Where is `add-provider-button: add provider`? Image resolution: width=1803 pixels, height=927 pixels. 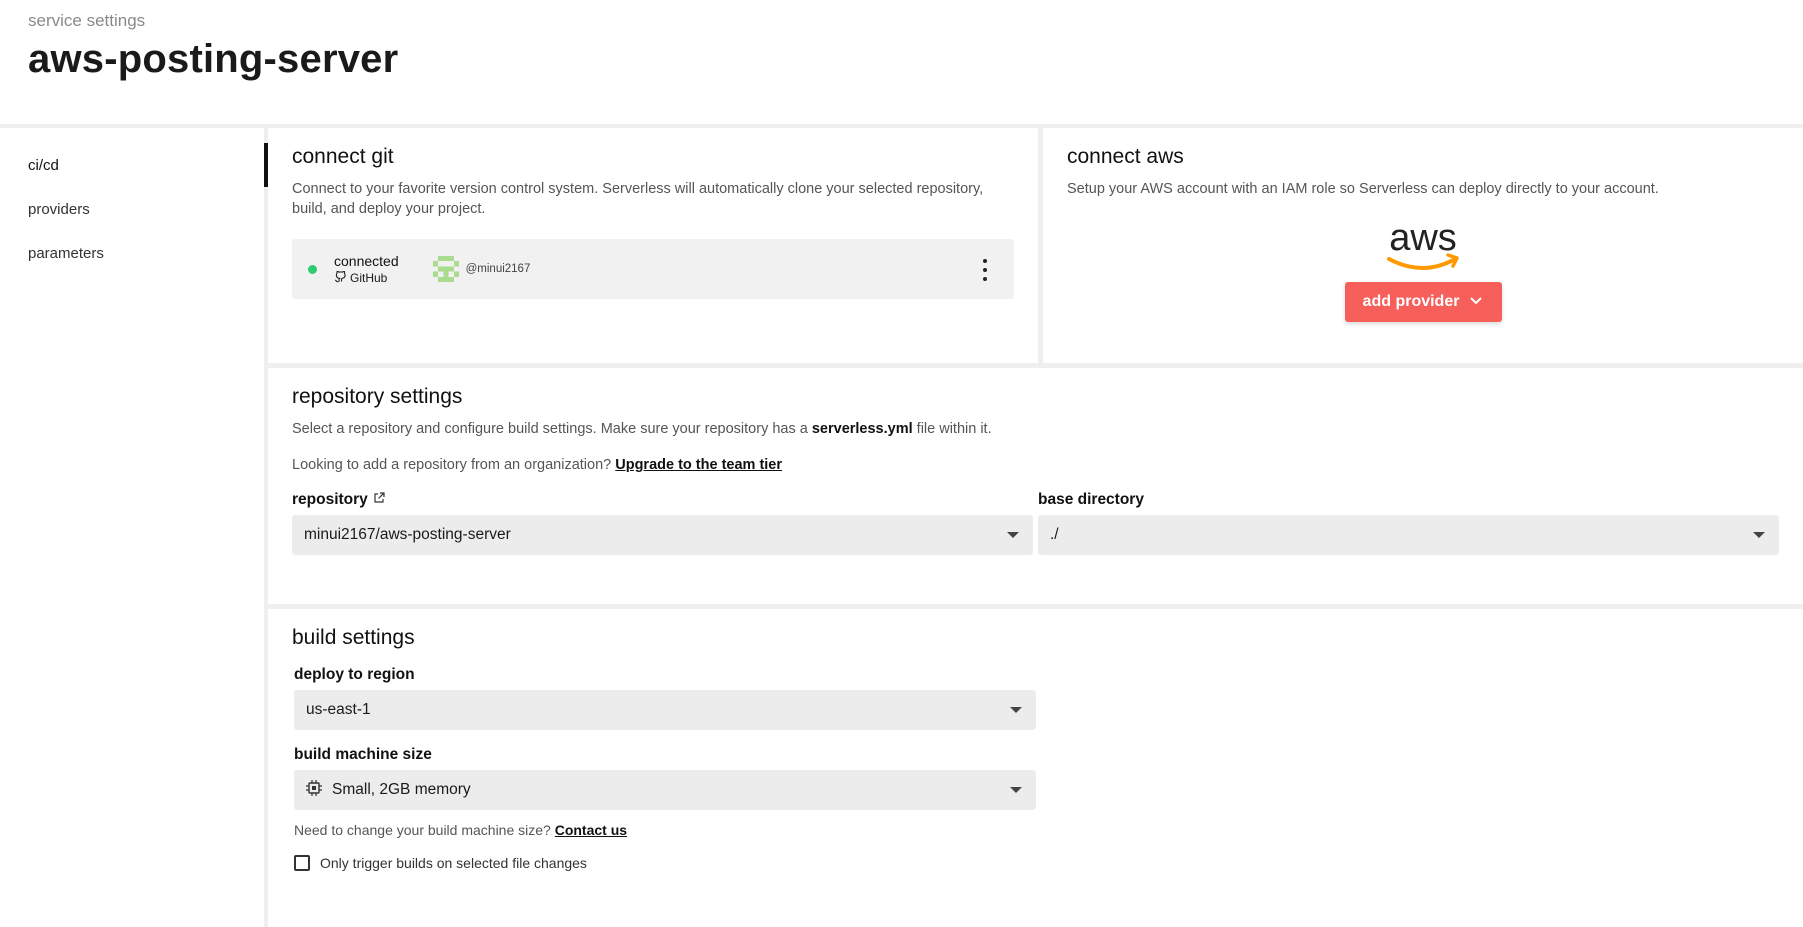
add-provider-button: add provider is located at coordinates (1423, 302).